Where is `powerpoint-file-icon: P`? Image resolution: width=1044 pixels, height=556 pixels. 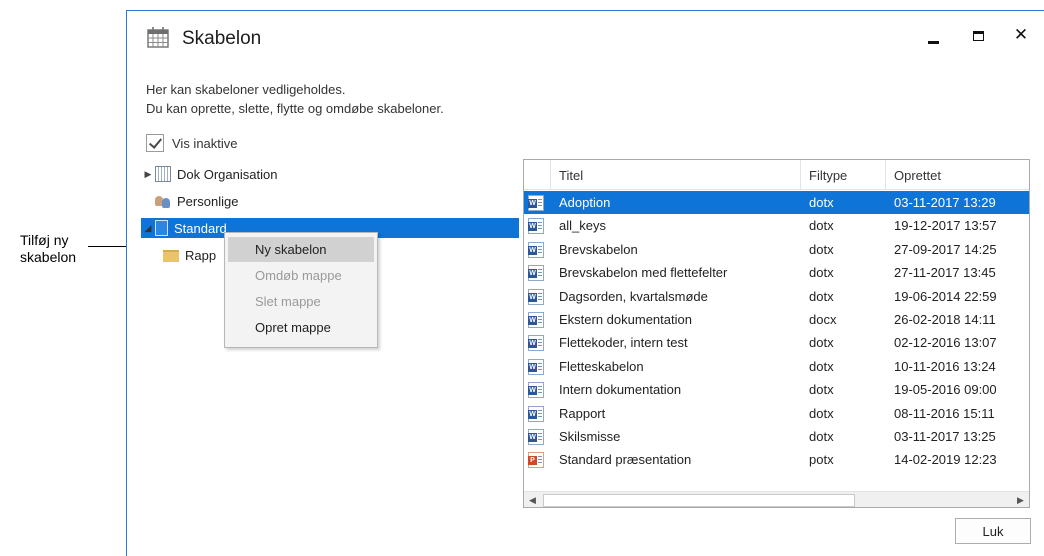 powerpoint-file-icon: P is located at coordinates (536, 460).